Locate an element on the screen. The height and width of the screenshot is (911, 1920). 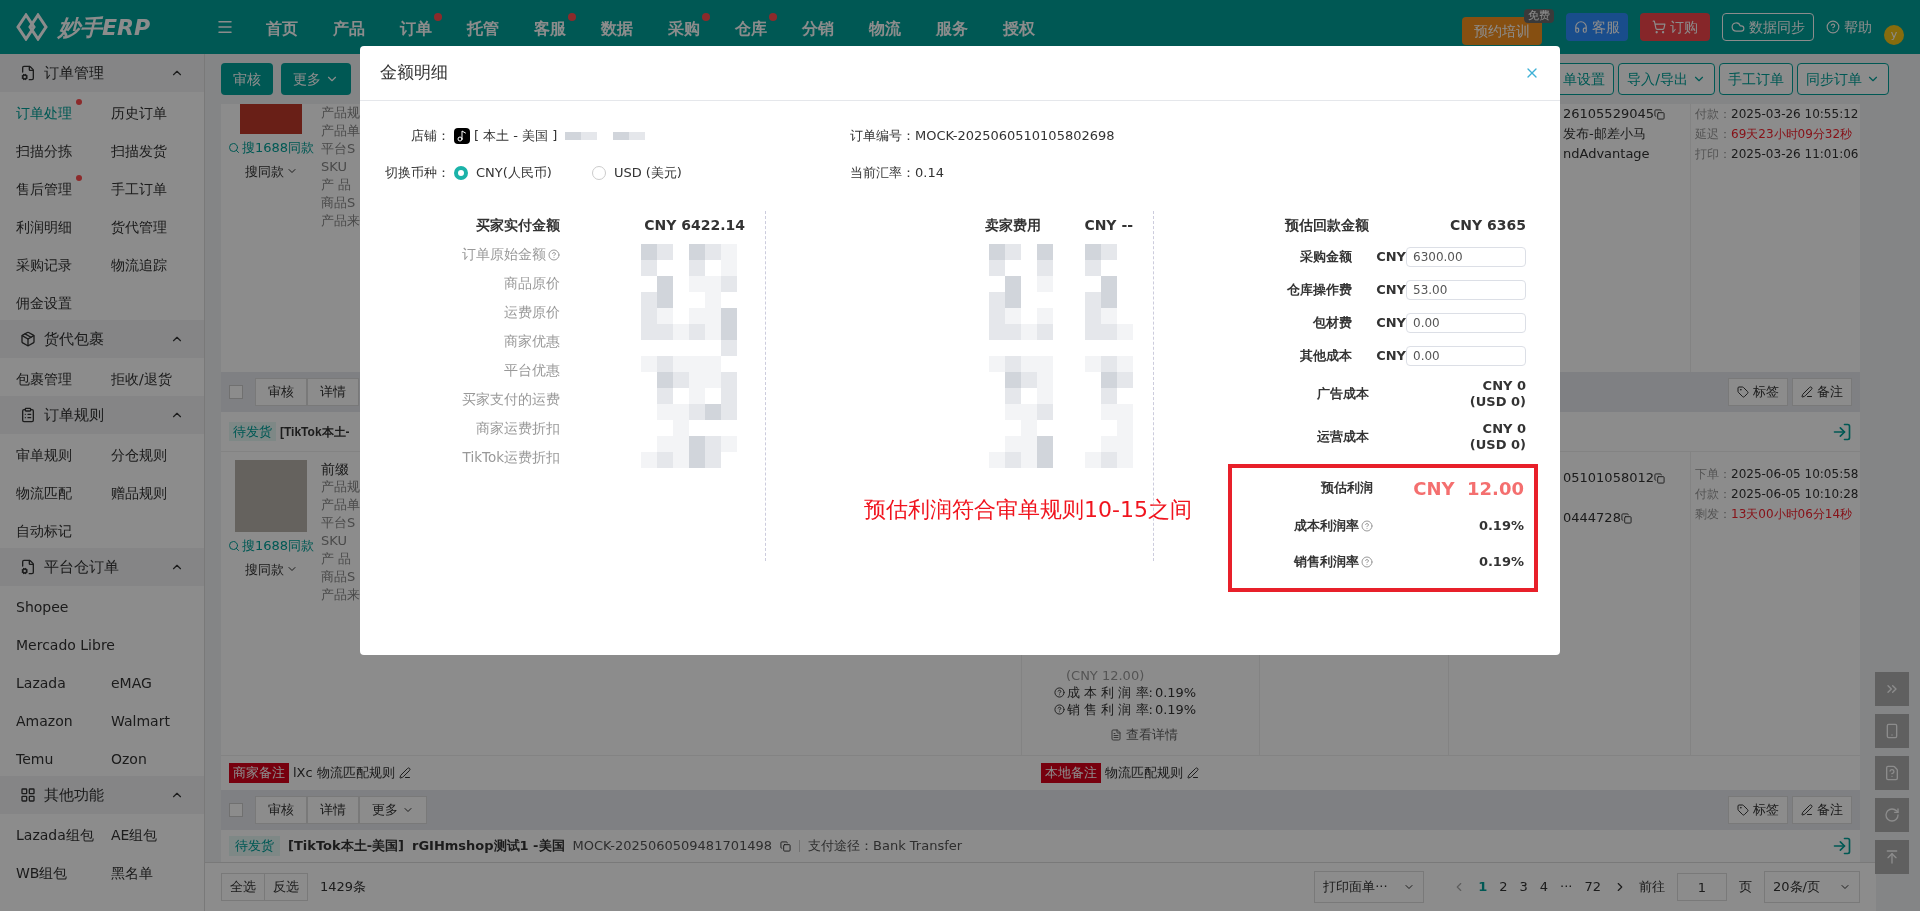
sidebar-section-header: 订单规则 is located at coordinates (102, 415).